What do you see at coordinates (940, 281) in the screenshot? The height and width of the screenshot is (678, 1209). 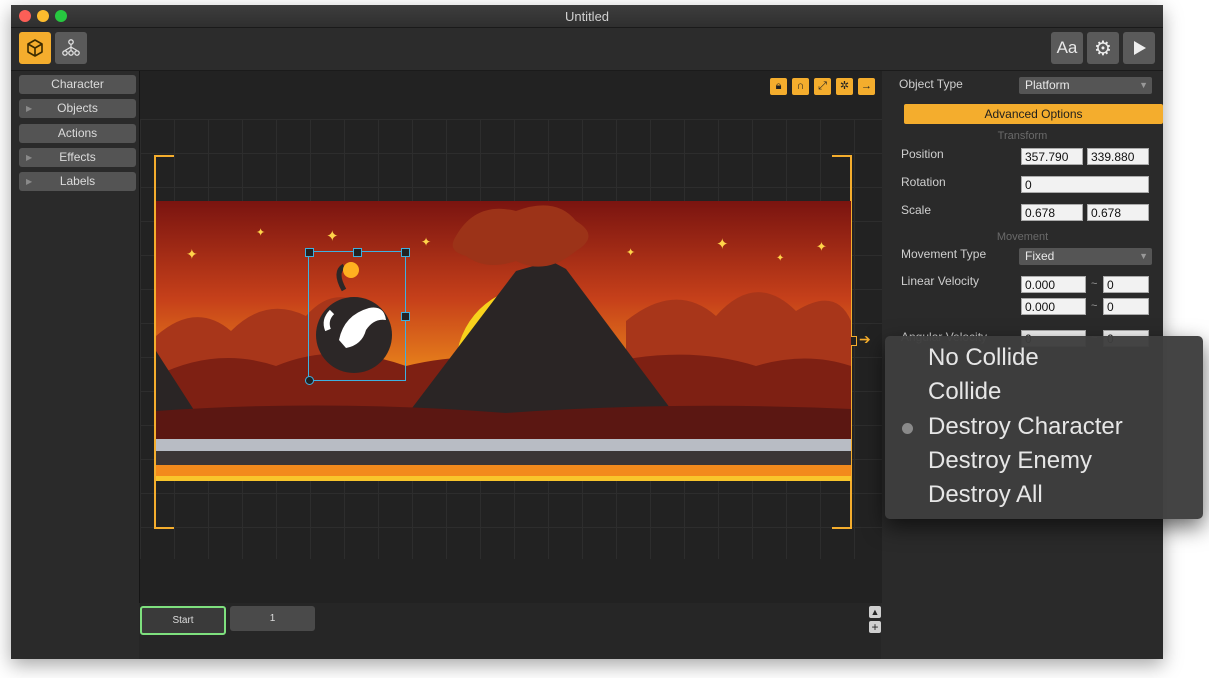 I see `linear-velocity-label: Linear Velocity` at bounding box center [940, 281].